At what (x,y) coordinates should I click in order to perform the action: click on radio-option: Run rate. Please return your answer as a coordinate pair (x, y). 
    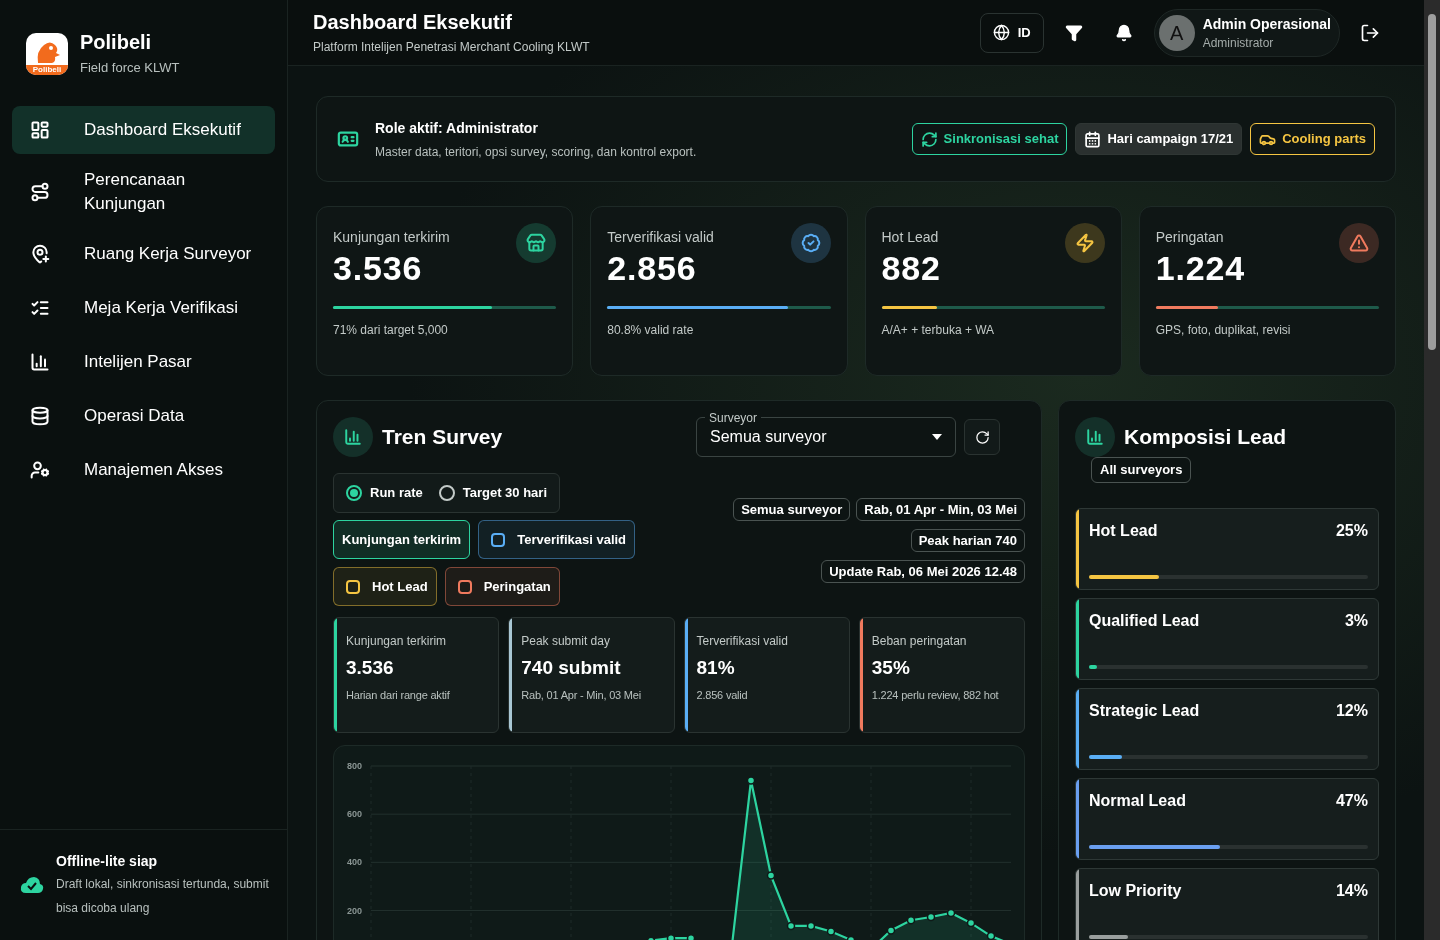
    Looking at the image, I should click on (384, 493).